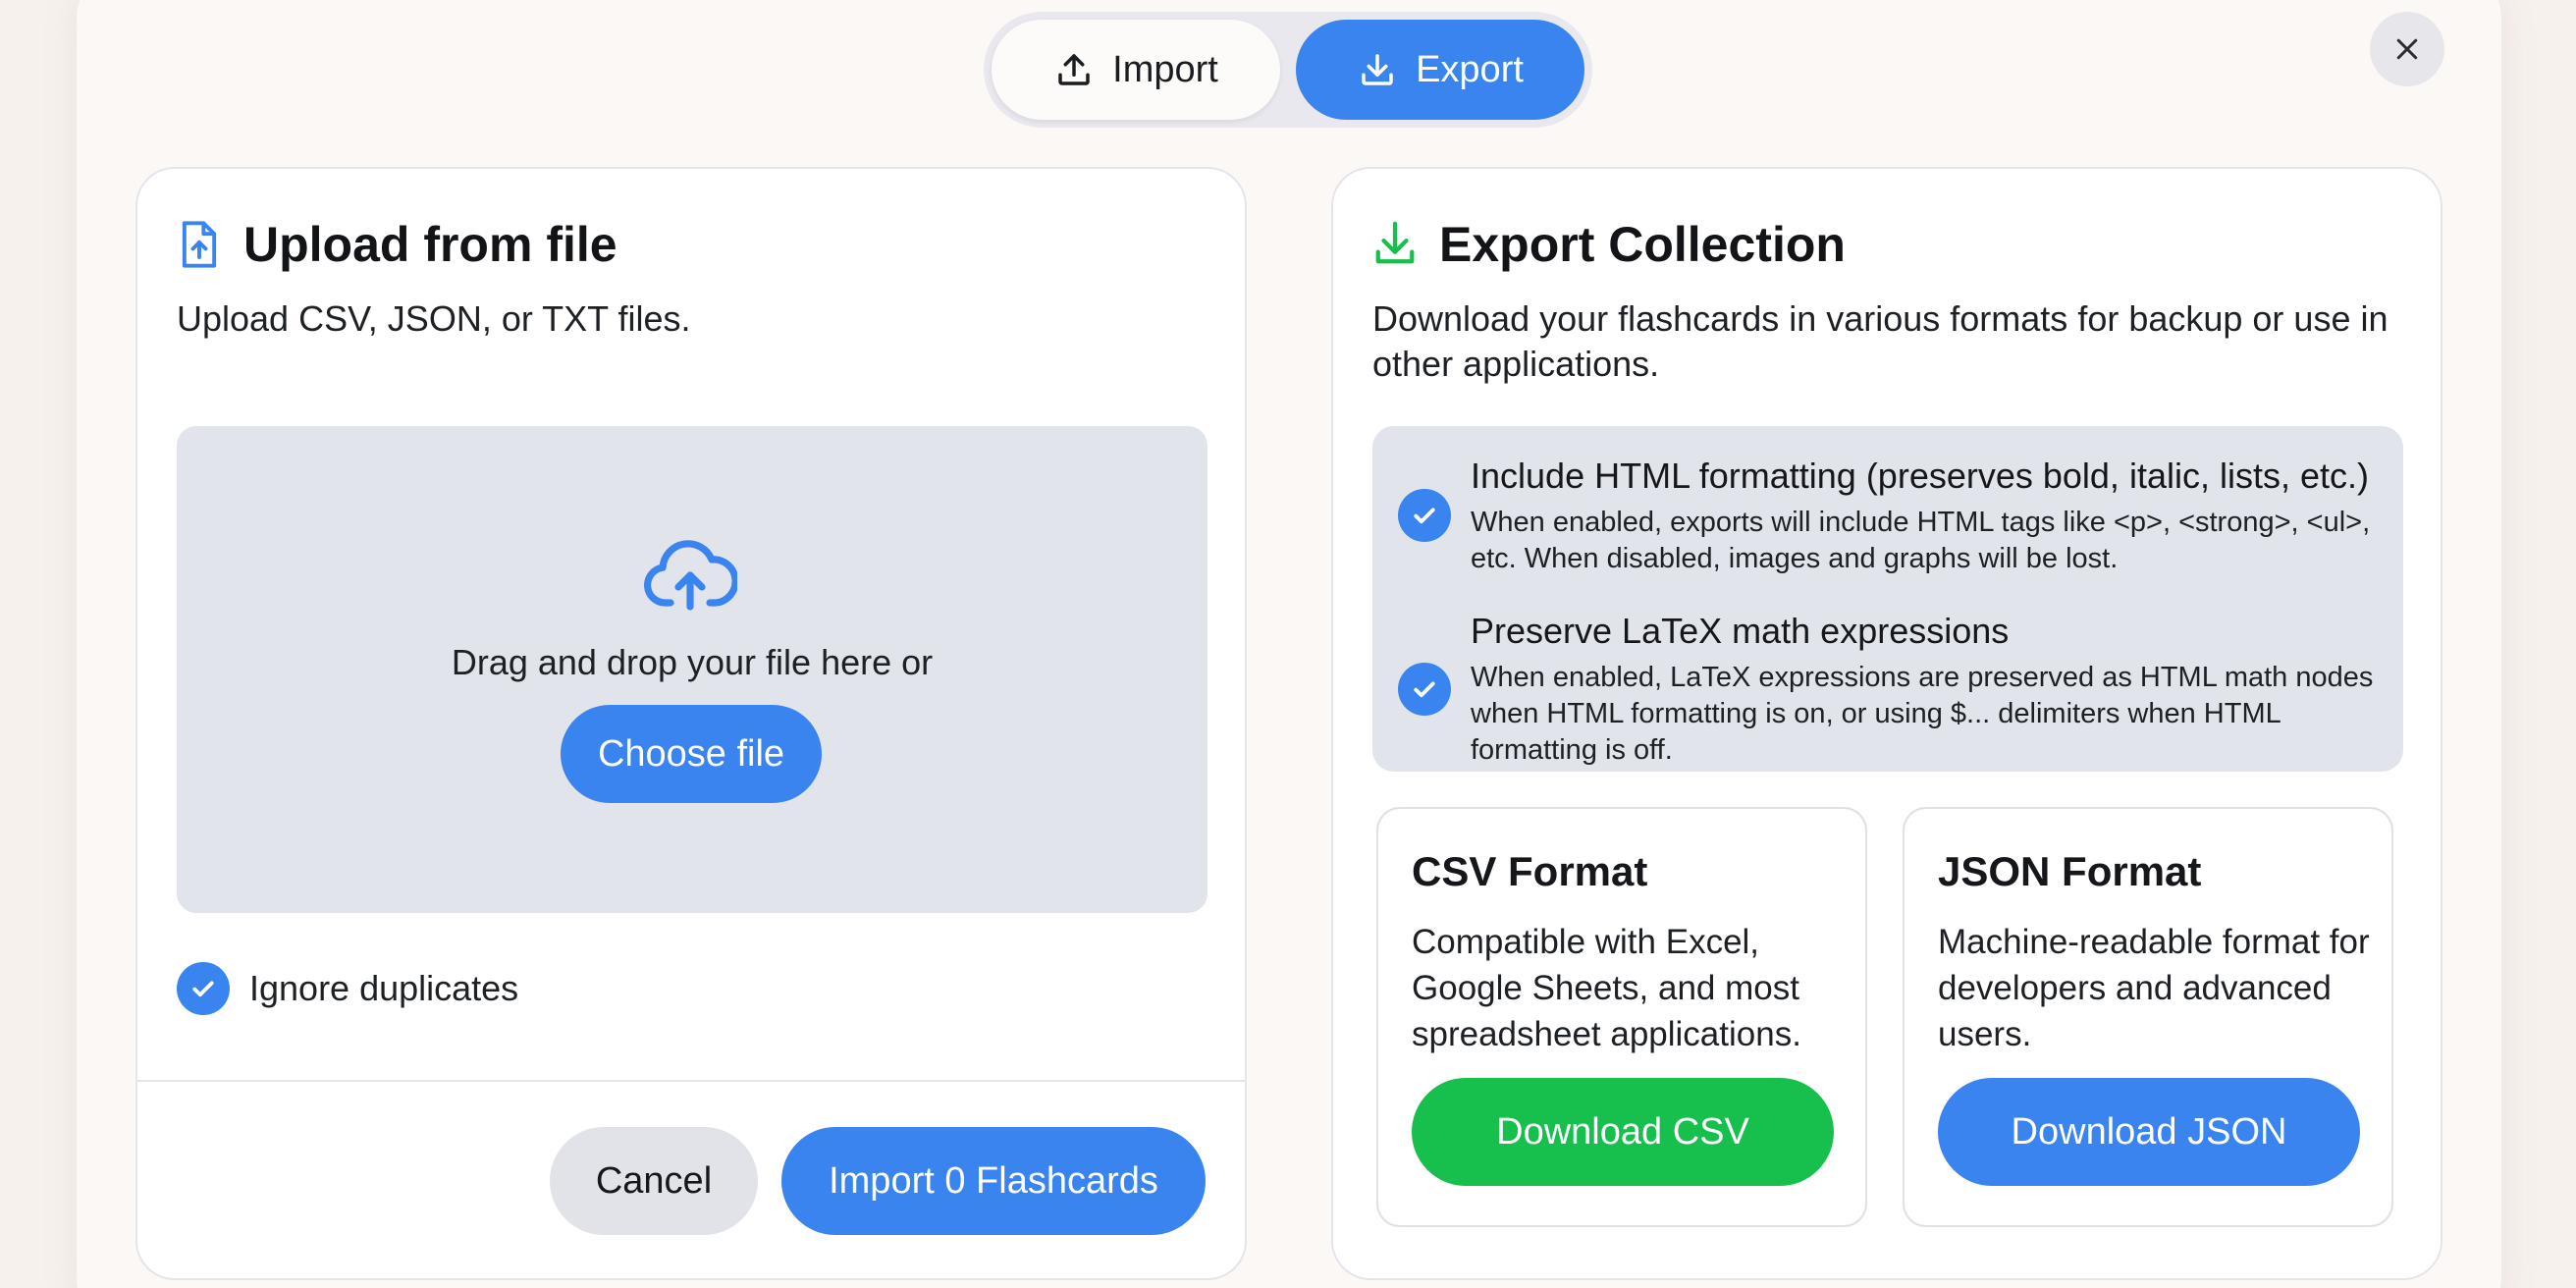 Image resolution: width=2576 pixels, height=1288 pixels. I want to click on ignore-duplicates-row: Ignore duplicates, so click(347, 988).